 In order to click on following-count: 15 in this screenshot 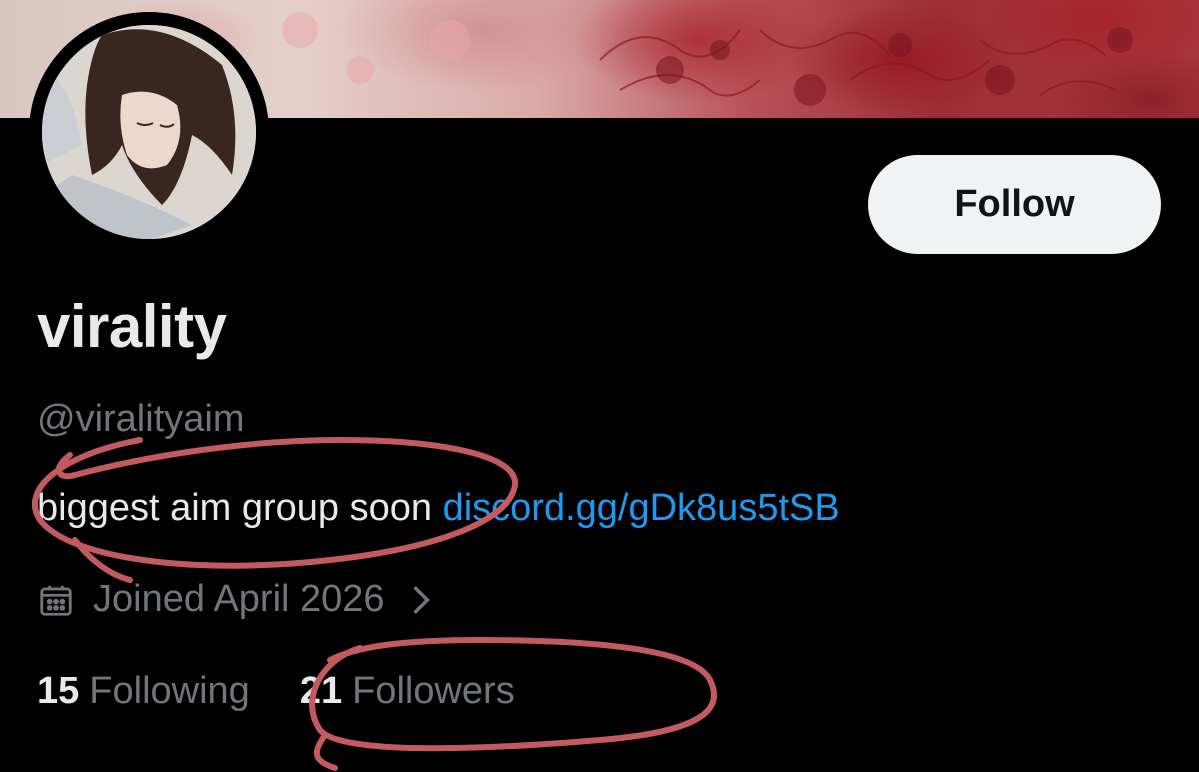, I will do `click(58, 691)`.